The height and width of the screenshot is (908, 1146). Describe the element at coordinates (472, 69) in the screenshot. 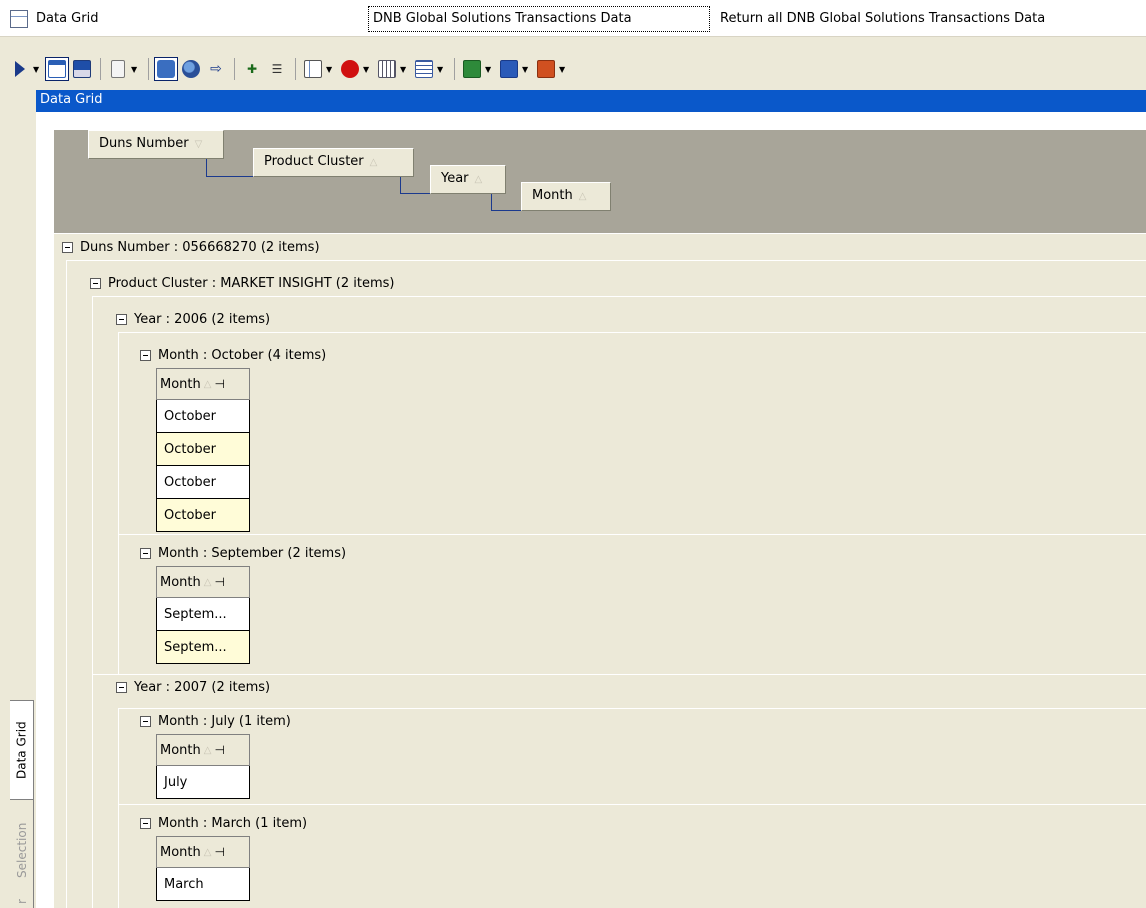

I see `excel-icon` at that location.